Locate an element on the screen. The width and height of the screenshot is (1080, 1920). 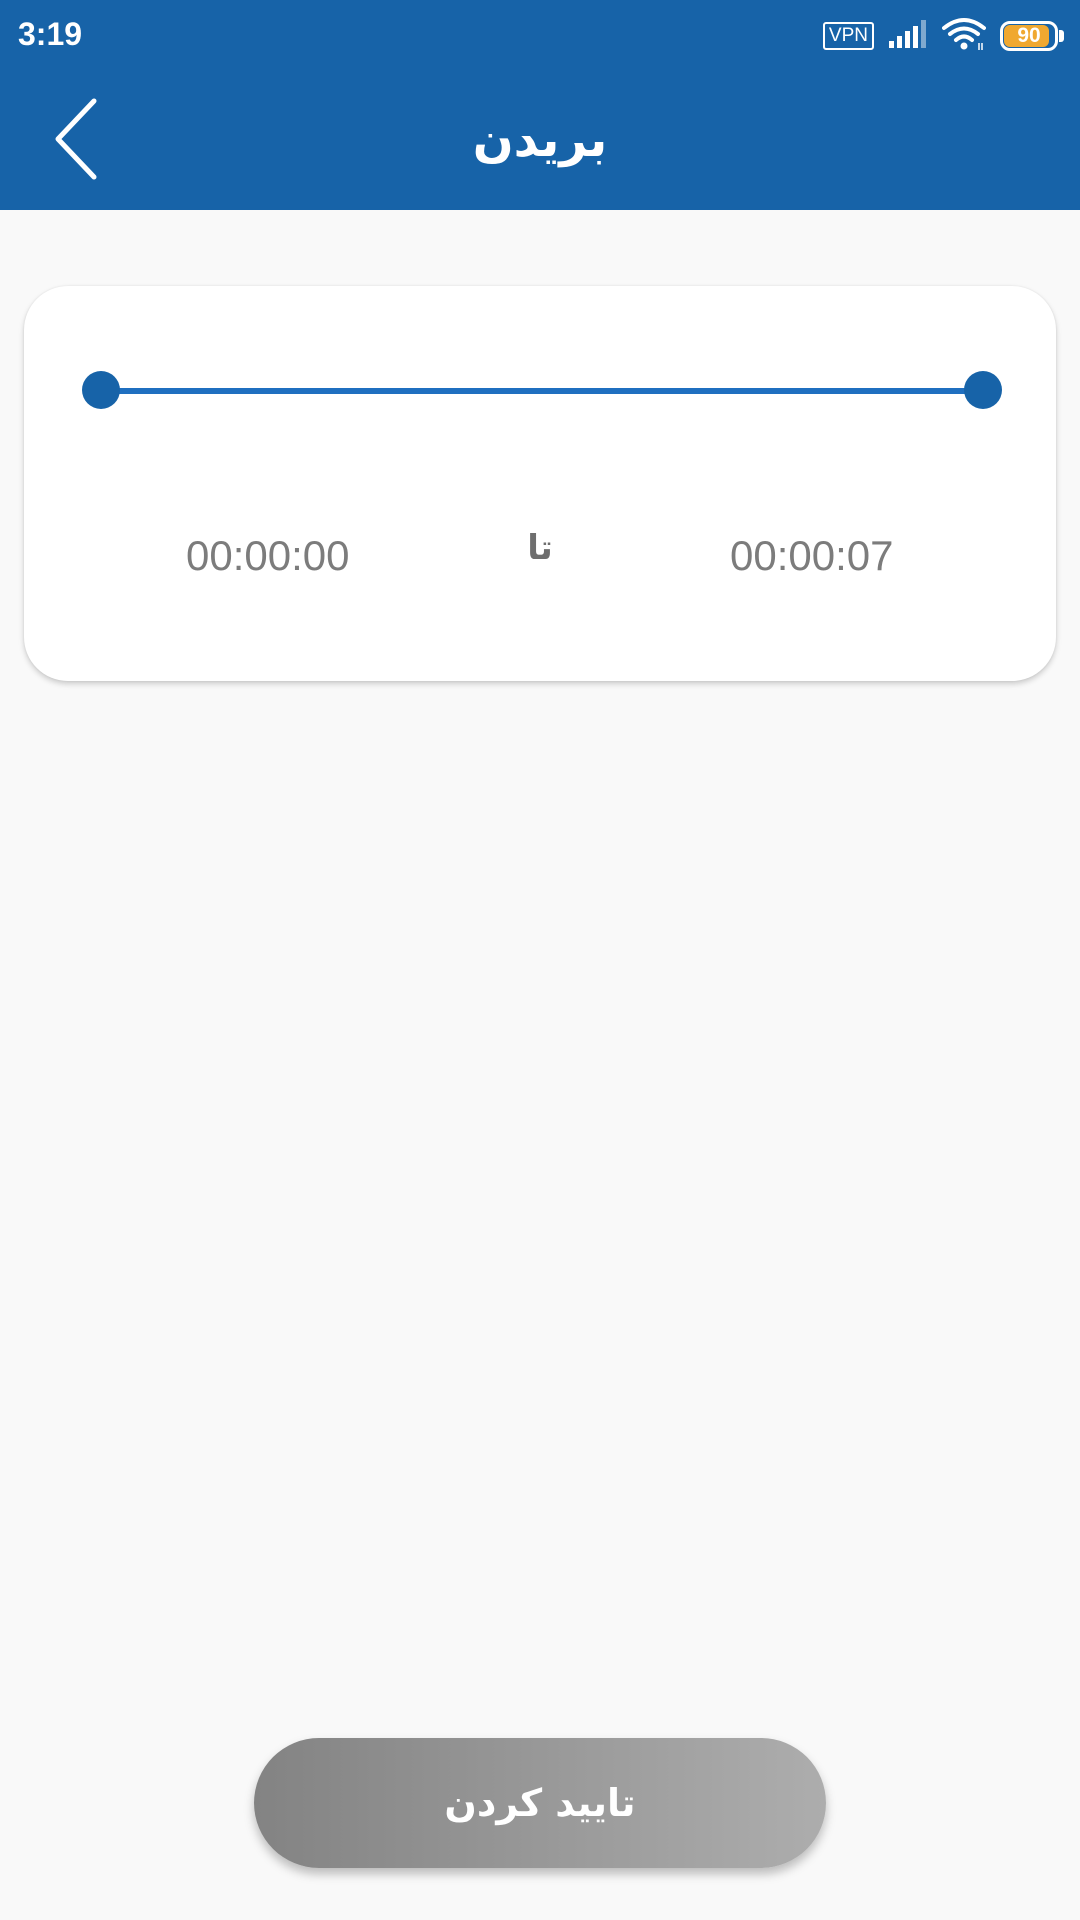
wifi-icon is located at coordinates (964, 36).